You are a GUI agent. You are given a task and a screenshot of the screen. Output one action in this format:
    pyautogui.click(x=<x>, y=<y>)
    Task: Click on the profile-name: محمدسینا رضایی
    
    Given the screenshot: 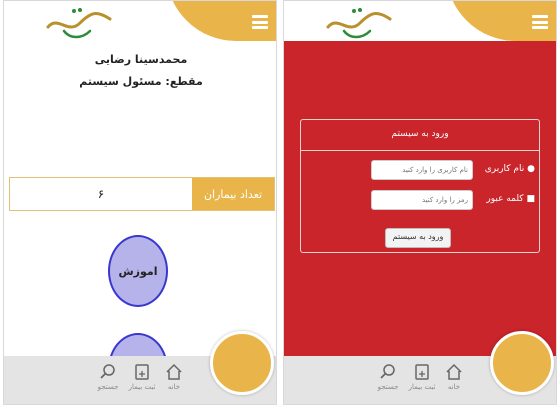 What is the action you would take?
    pyautogui.click(x=141, y=59)
    